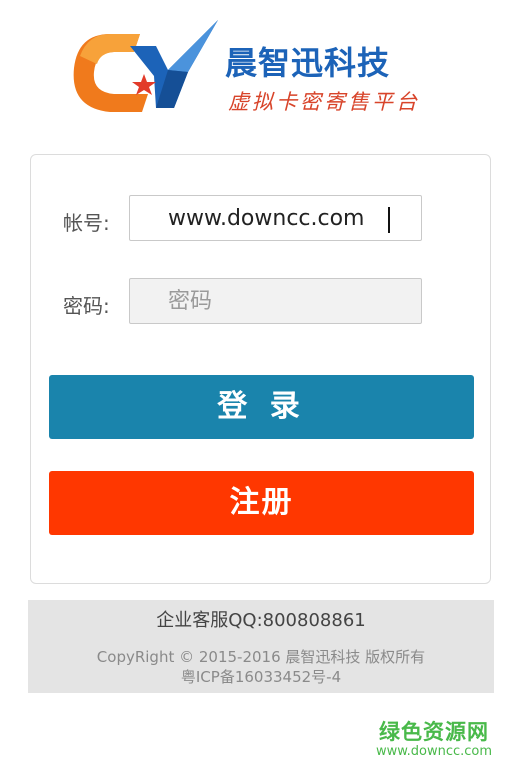 This screenshot has width=510, height=769. Describe the element at coordinates (275, 301) in the screenshot. I see `password-input` at that location.